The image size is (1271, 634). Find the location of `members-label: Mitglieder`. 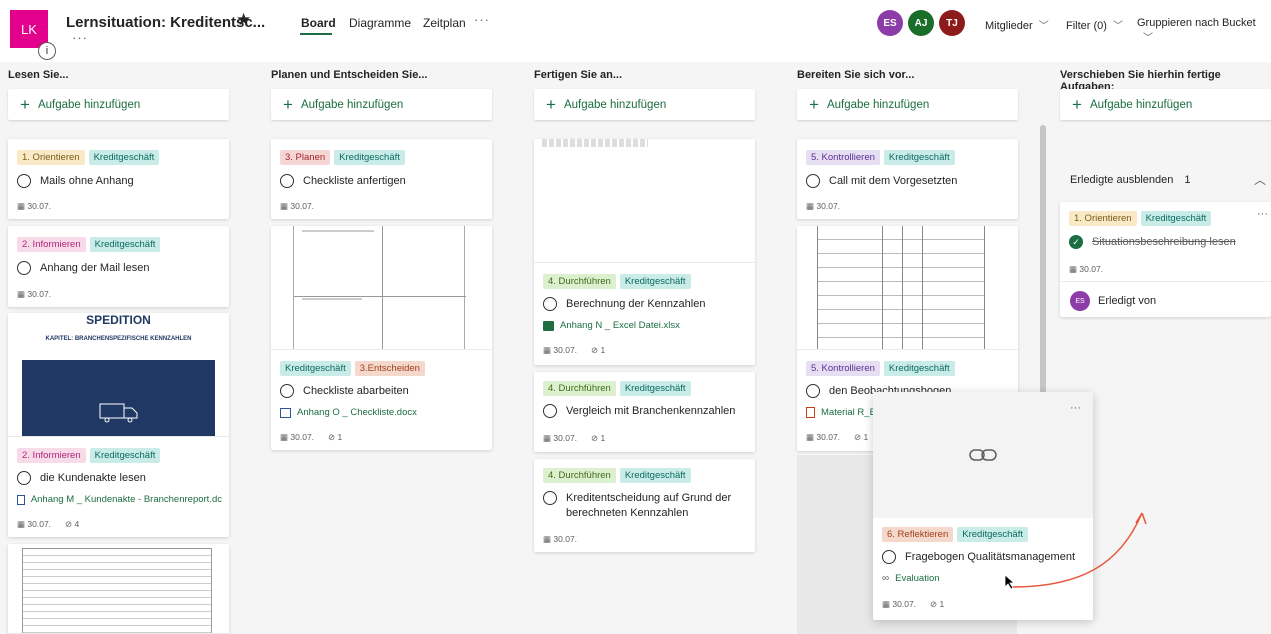

members-label: Mitglieder is located at coordinates (1009, 26).